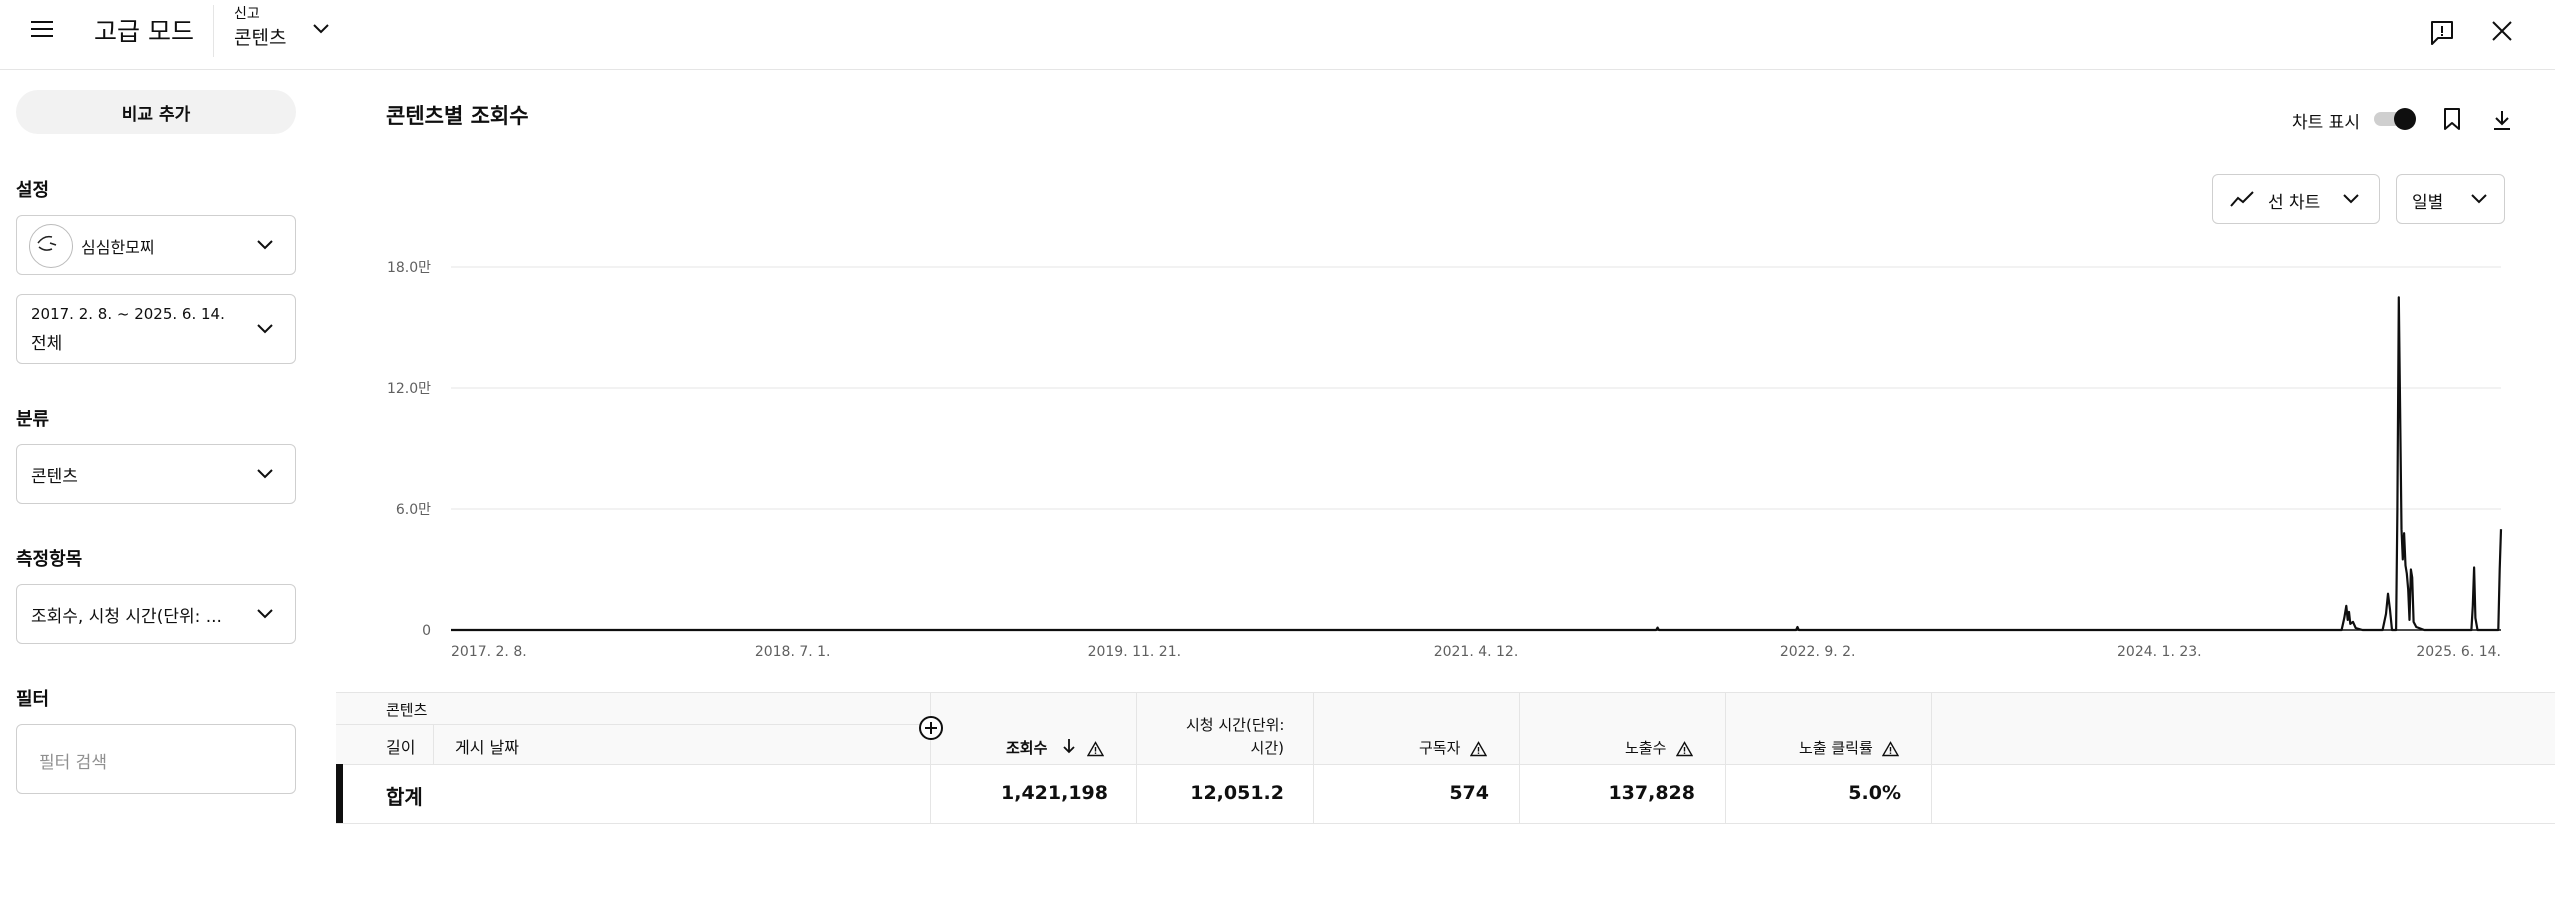 This screenshot has width=2555, height=900. What do you see at coordinates (156, 329) in the screenshot?
I see `date-range-select: 2017. 2. 8. ~ 2025. 6. 14. 전체` at bounding box center [156, 329].